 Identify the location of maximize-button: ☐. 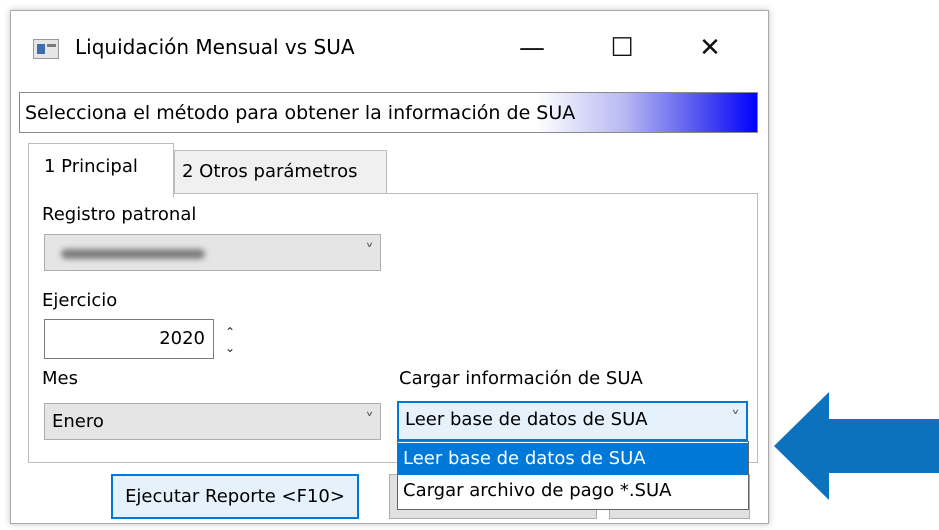
(622, 48).